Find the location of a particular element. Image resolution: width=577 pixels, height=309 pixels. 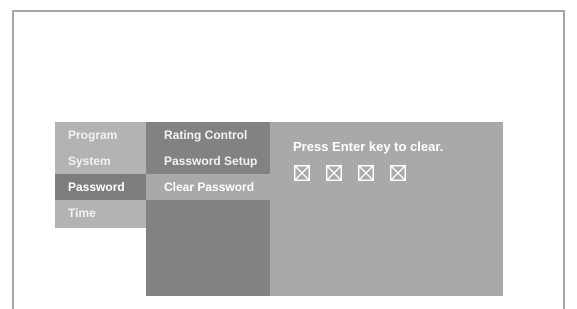

menu-item-program: Program is located at coordinates (100, 135).